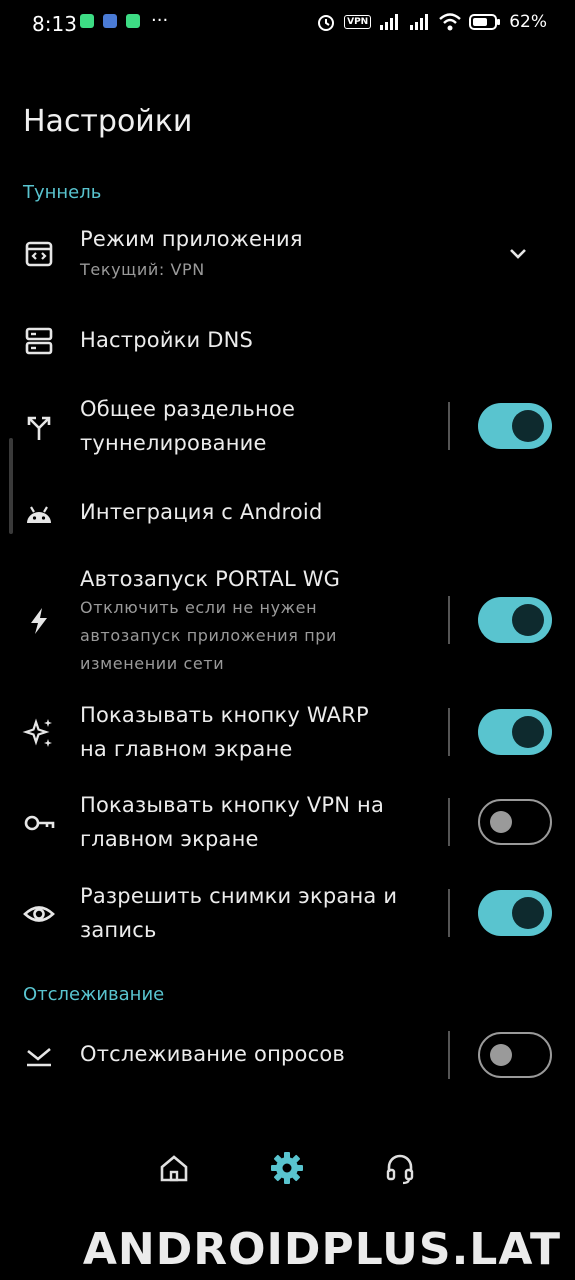 This screenshot has width=575, height=1280. What do you see at coordinates (326, 23) in the screenshot?
I see `alarm-icon` at bounding box center [326, 23].